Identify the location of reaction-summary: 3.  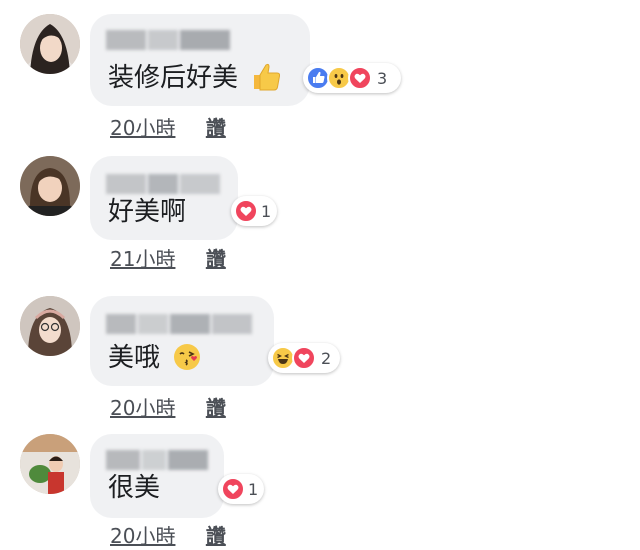
(352, 78).